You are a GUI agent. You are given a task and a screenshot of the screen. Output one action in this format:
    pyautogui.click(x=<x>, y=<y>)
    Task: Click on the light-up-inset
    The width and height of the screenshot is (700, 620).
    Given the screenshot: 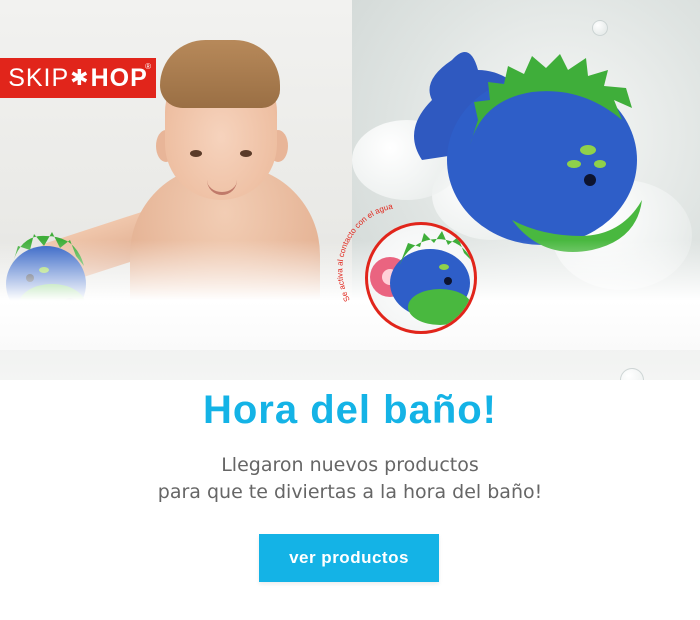 What is the action you would take?
    pyautogui.click(x=421, y=278)
    